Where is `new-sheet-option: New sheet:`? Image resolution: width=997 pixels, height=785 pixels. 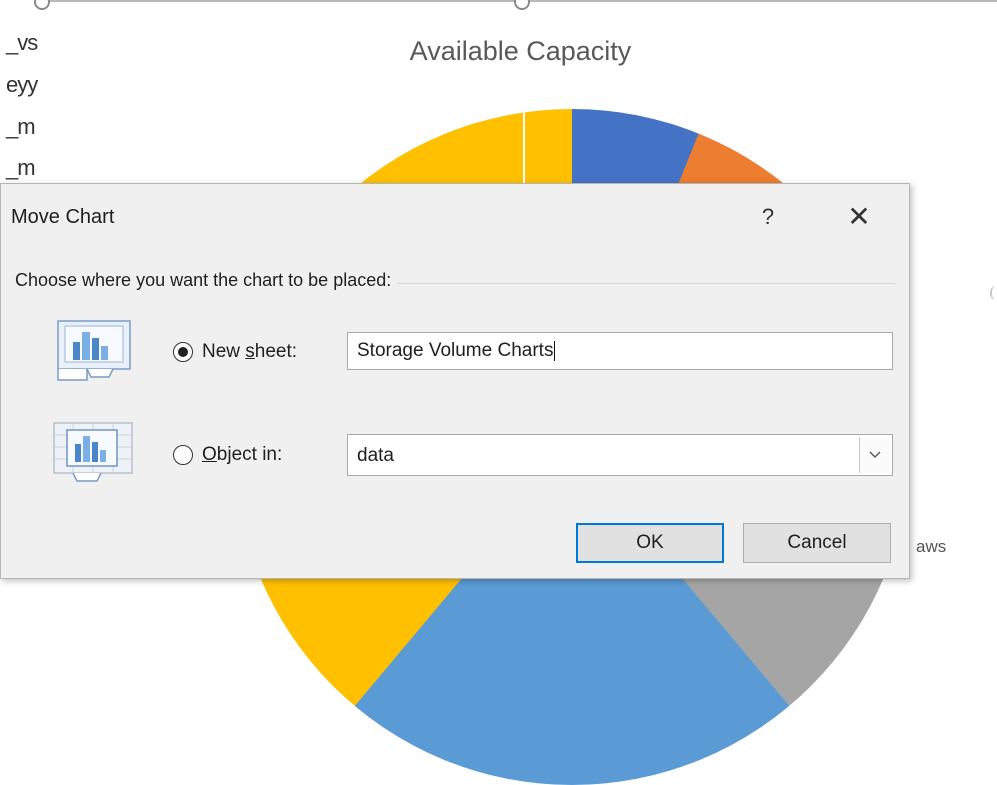 new-sheet-option: New sheet: is located at coordinates (235, 352).